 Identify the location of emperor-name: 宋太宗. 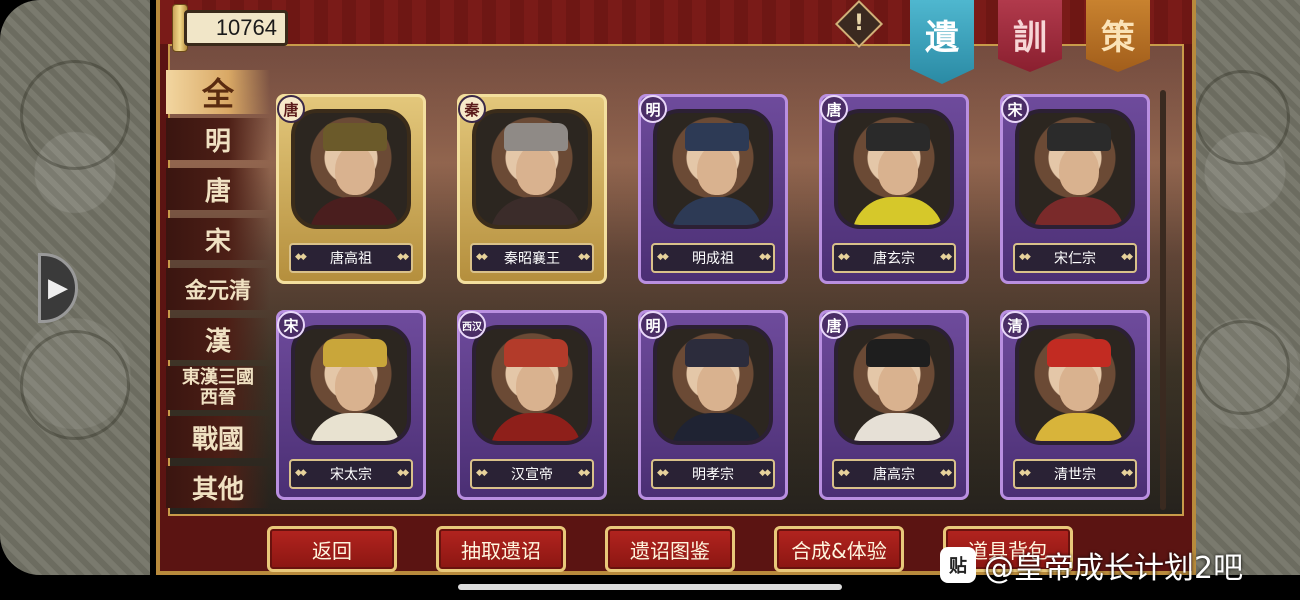
(351, 474).